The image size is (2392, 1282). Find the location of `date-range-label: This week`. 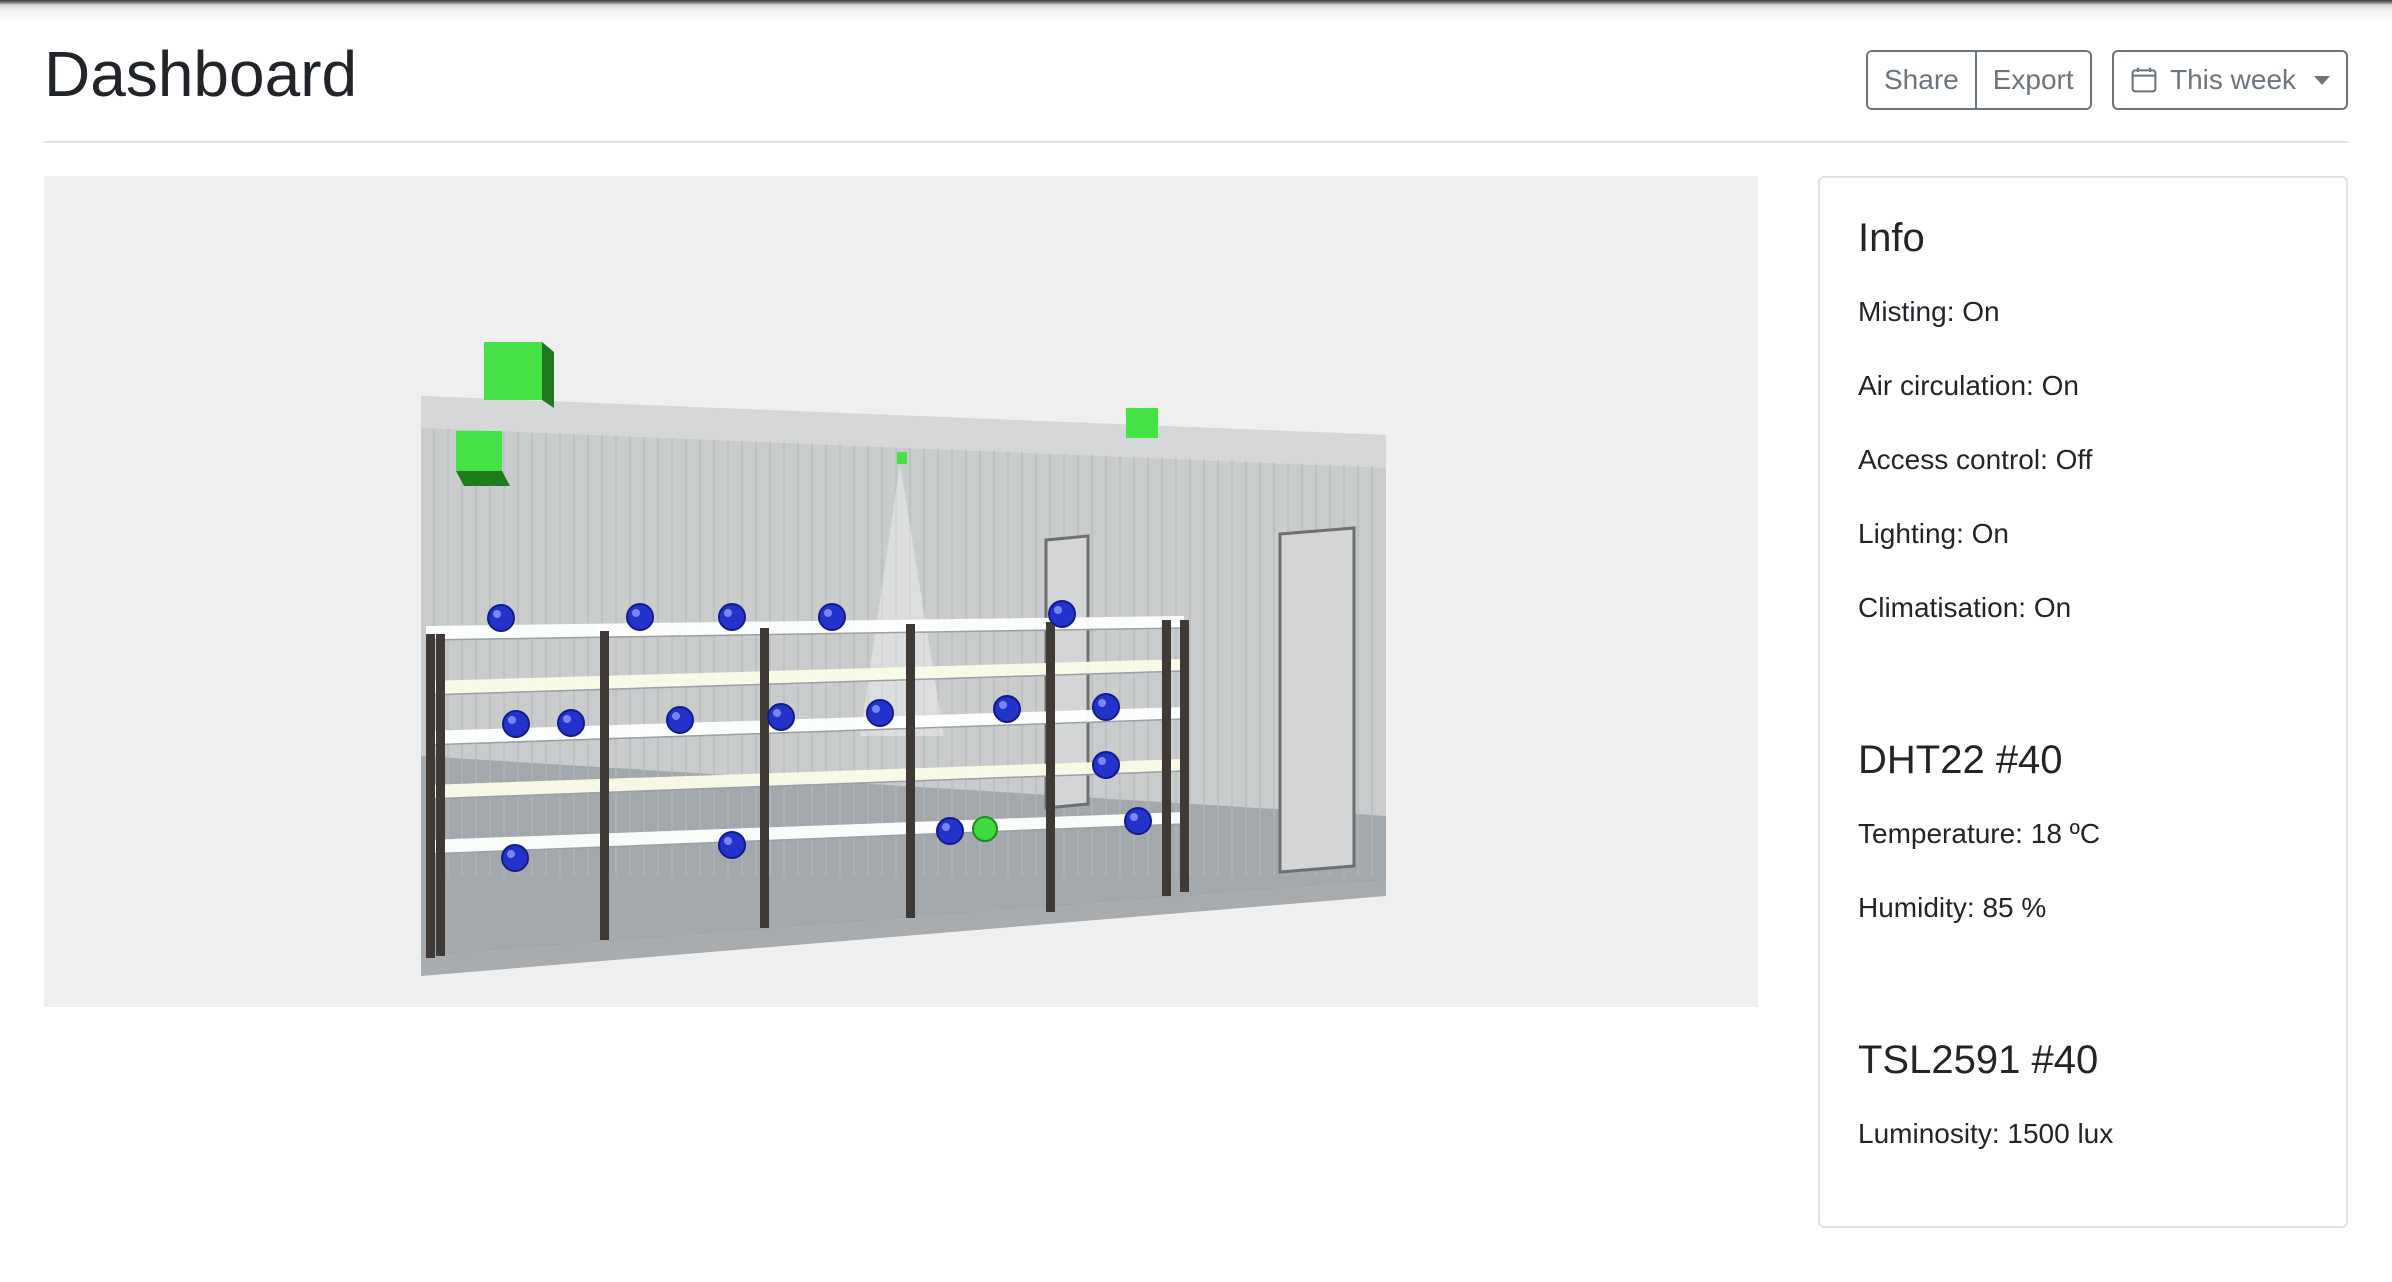

date-range-label: This week is located at coordinates (2233, 79).